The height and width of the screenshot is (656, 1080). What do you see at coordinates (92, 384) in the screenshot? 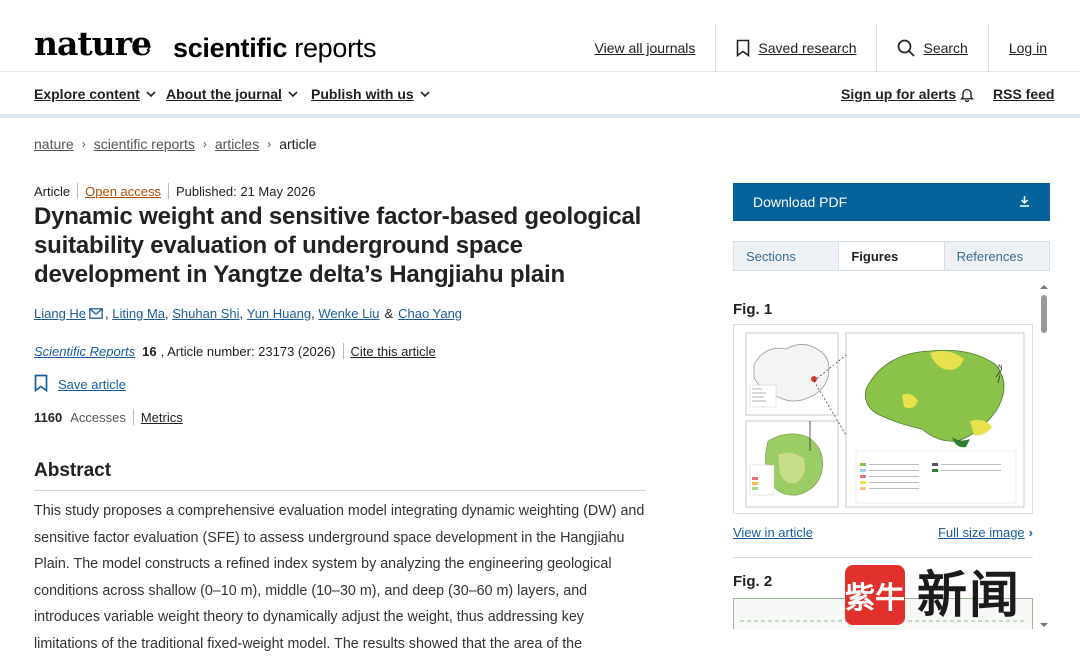
I see `save-article-link: Save article` at bounding box center [92, 384].